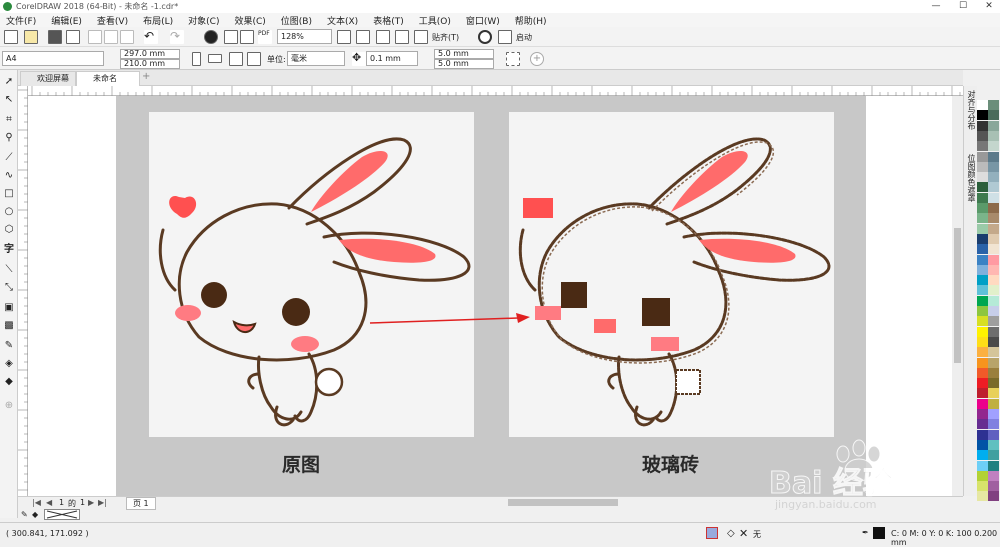  Describe the element at coordinates (53, 58) in the screenshot. I see `page-size-select: A4` at that location.